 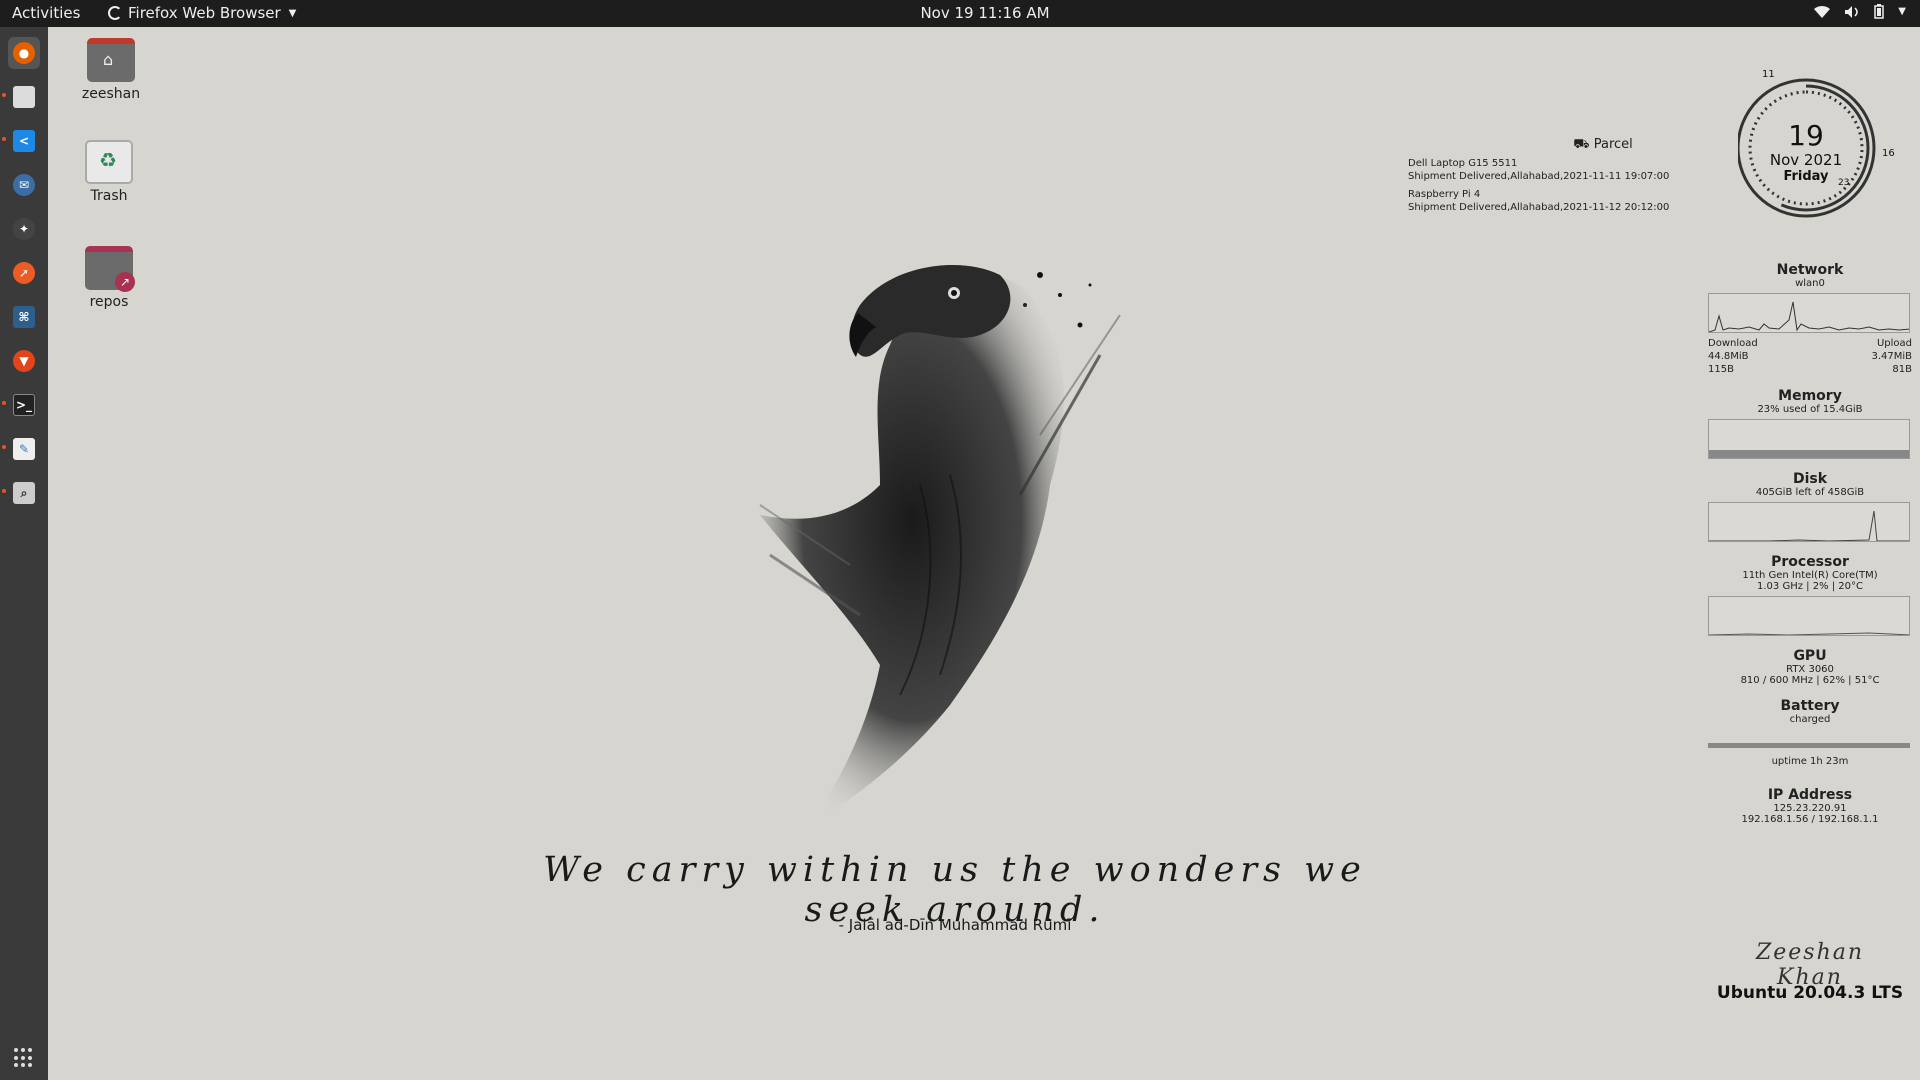 I want to click on folder-link-icon: ↗, so click(x=110, y=269).